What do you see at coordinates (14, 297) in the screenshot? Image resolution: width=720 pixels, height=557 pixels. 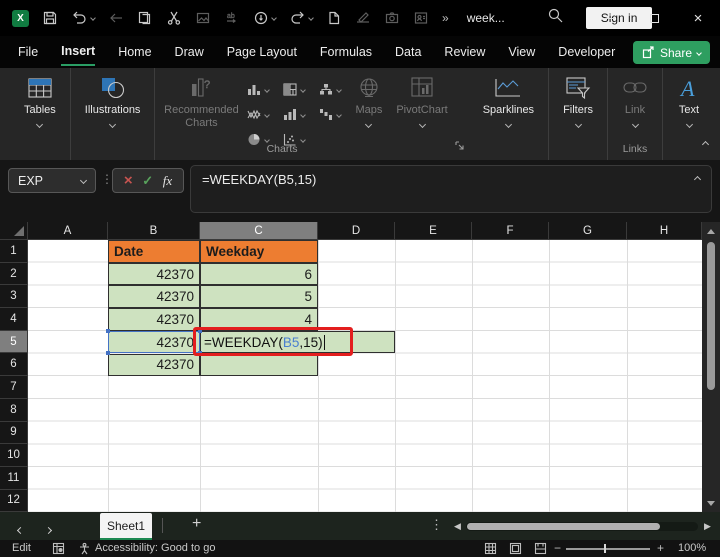 I see `row-header-3: 3` at bounding box center [14, 297].